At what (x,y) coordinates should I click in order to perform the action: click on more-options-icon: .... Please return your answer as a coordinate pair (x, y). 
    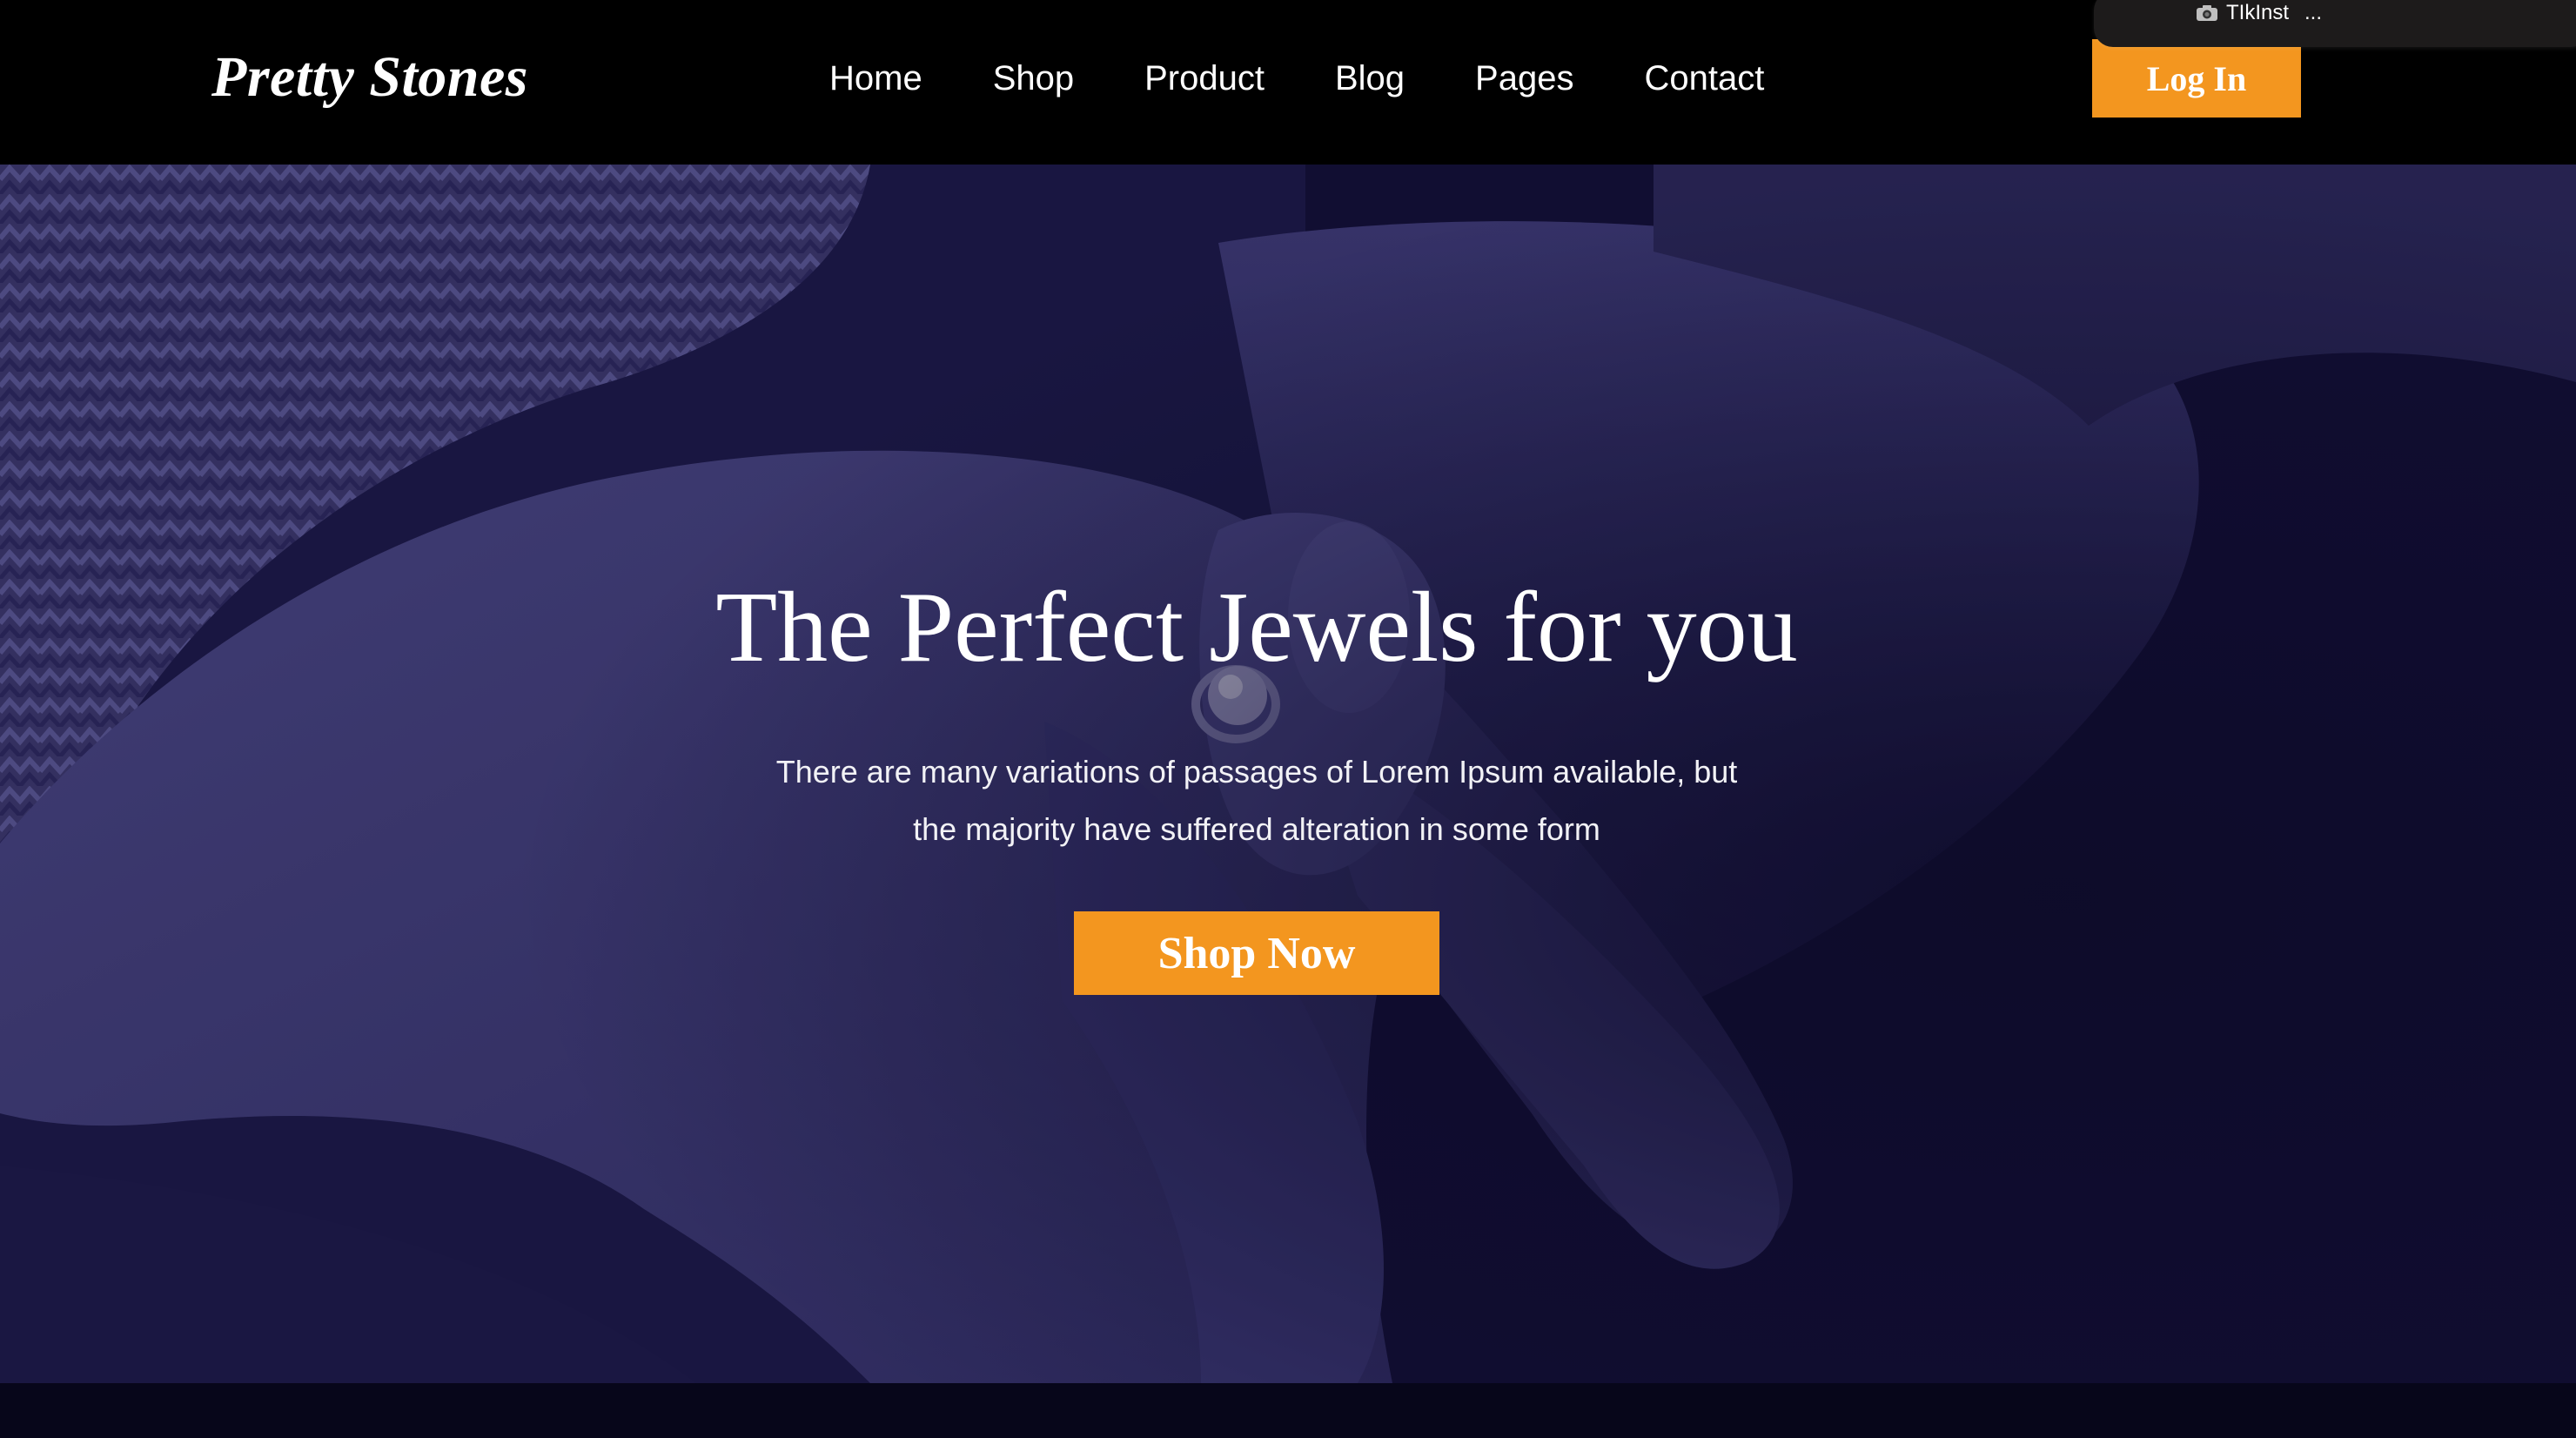
    Looking at the image, I should click on (2313, 13).